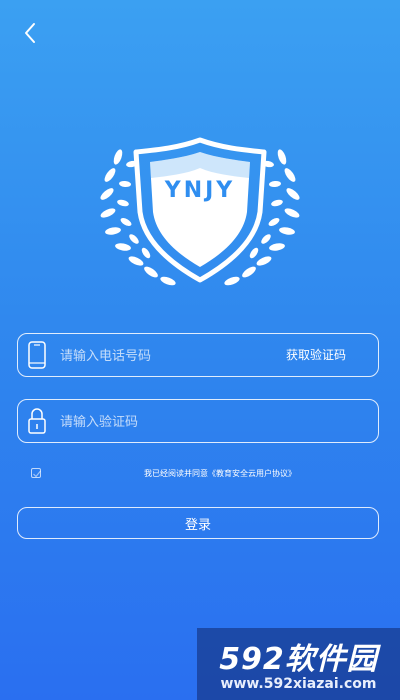 The height and width of the screenshot is (700, 400). I want to click on app-logo: YNJY, so click(200, 217).